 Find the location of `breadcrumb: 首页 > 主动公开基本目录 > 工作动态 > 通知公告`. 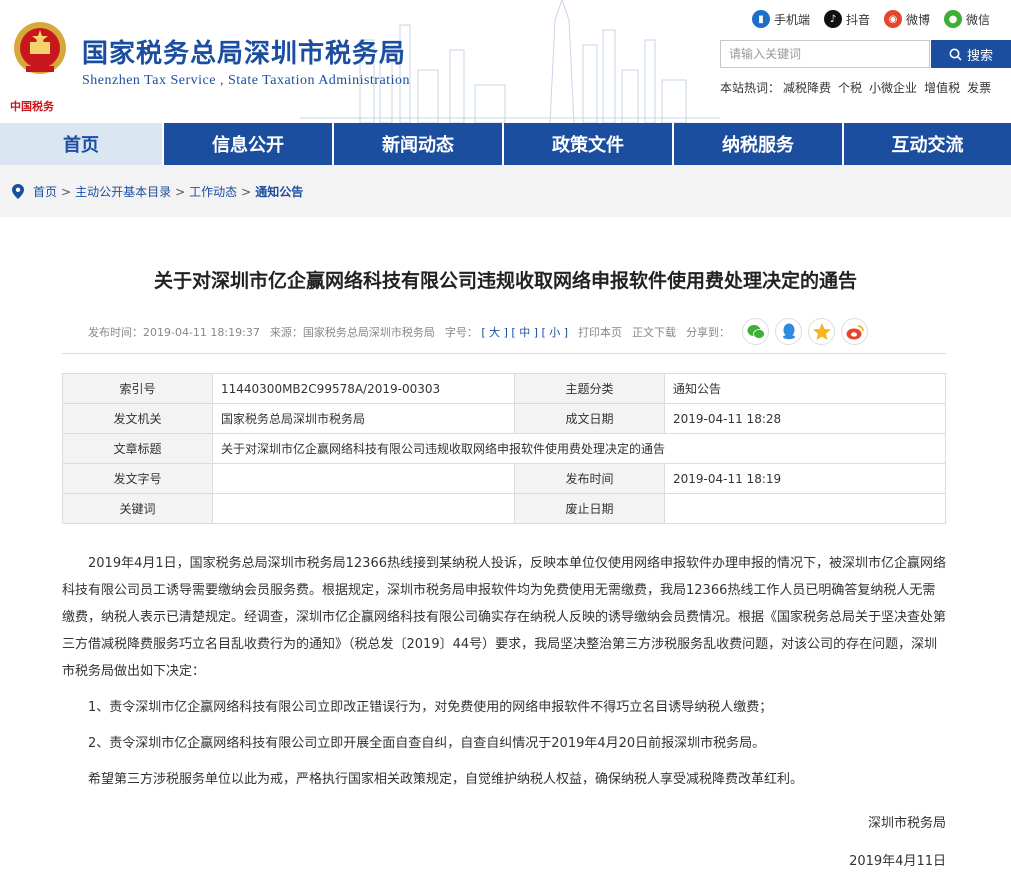

breadcrumb: 首页 > 主动公开基本目录 > 工作动态 > 通知公告 is located at coordinates (157, 191).